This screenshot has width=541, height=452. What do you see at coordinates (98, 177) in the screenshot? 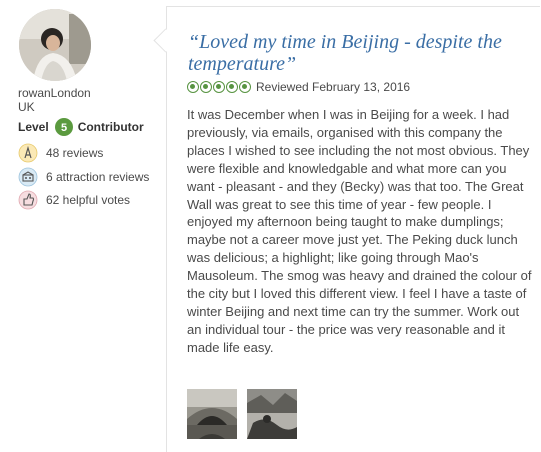
I see `stat-attraction-reviews-text: 6 attraction reviews` at bounding box center [98, 177].